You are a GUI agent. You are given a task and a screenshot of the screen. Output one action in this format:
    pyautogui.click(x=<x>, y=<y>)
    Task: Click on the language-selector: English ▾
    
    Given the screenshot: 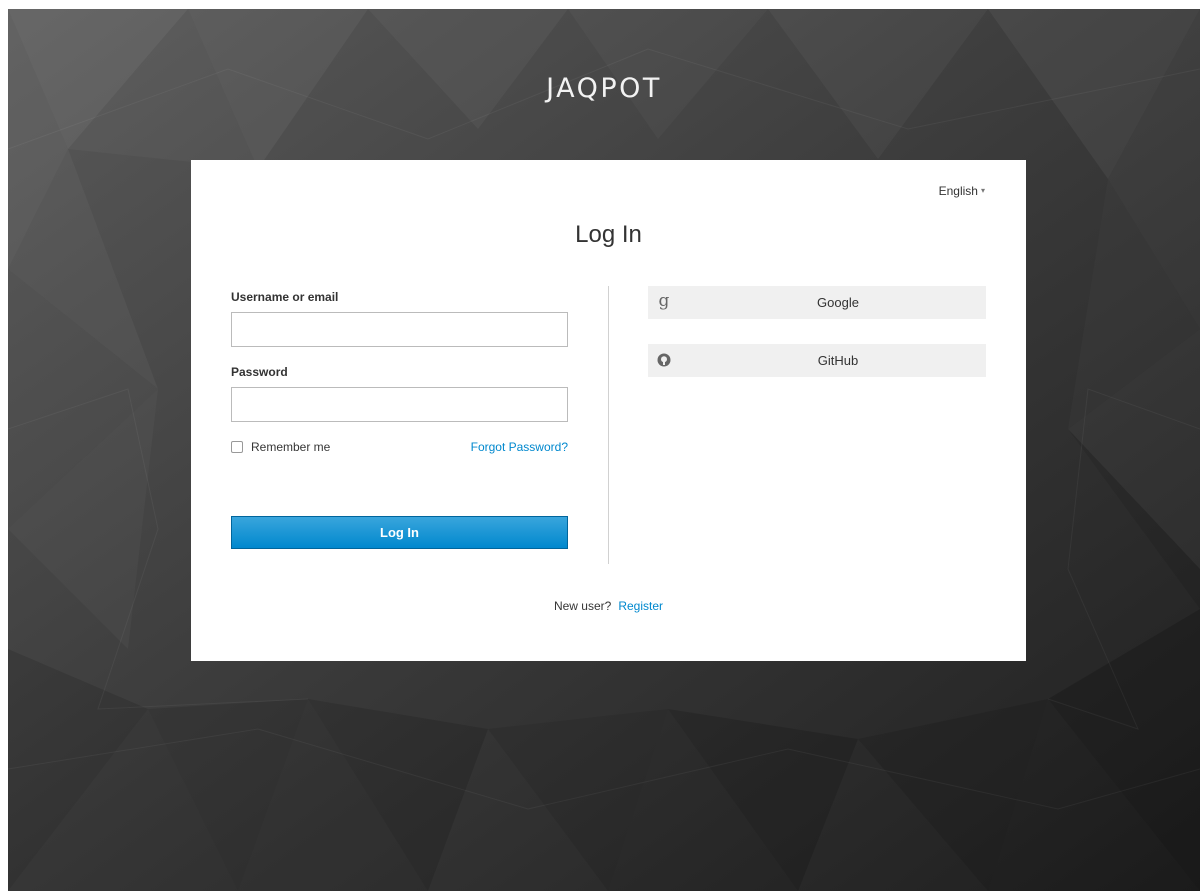 What is the action you would take?
    pyautogui.click(x=962, y=191)
    